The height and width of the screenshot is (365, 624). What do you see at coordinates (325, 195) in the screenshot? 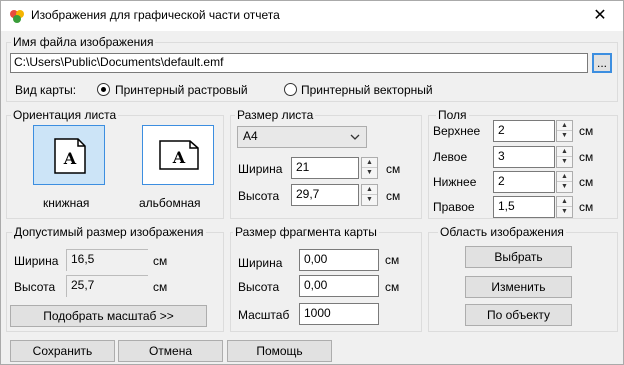
I see `sheet-height-input: 29,7` at bounding box center [325, 195].